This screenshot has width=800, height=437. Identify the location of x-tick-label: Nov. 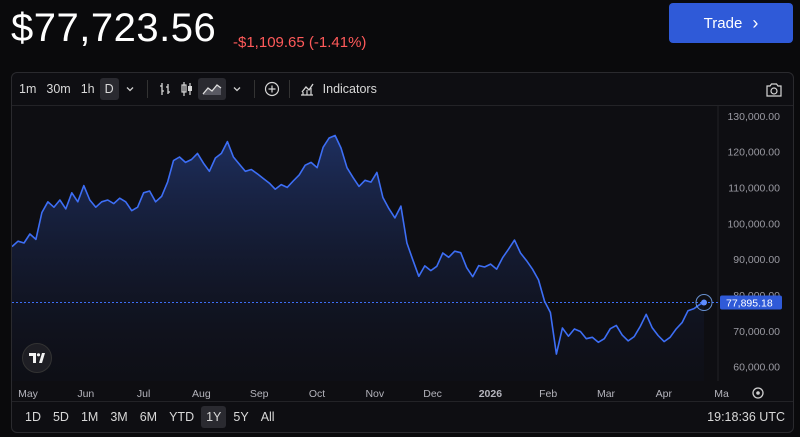
(374, 394).